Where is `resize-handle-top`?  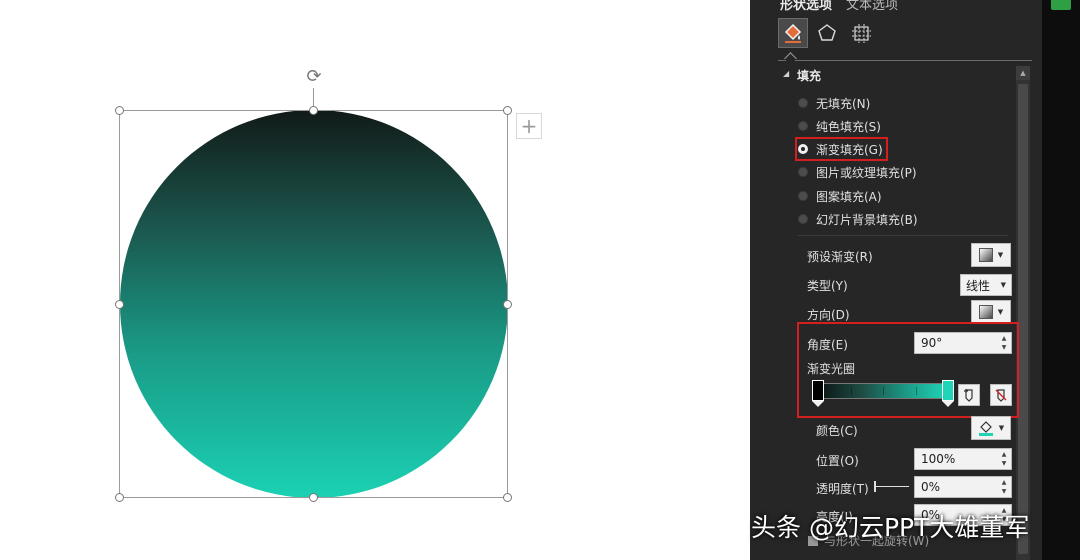
resize-handle-top is located at coordinates (313, 110).